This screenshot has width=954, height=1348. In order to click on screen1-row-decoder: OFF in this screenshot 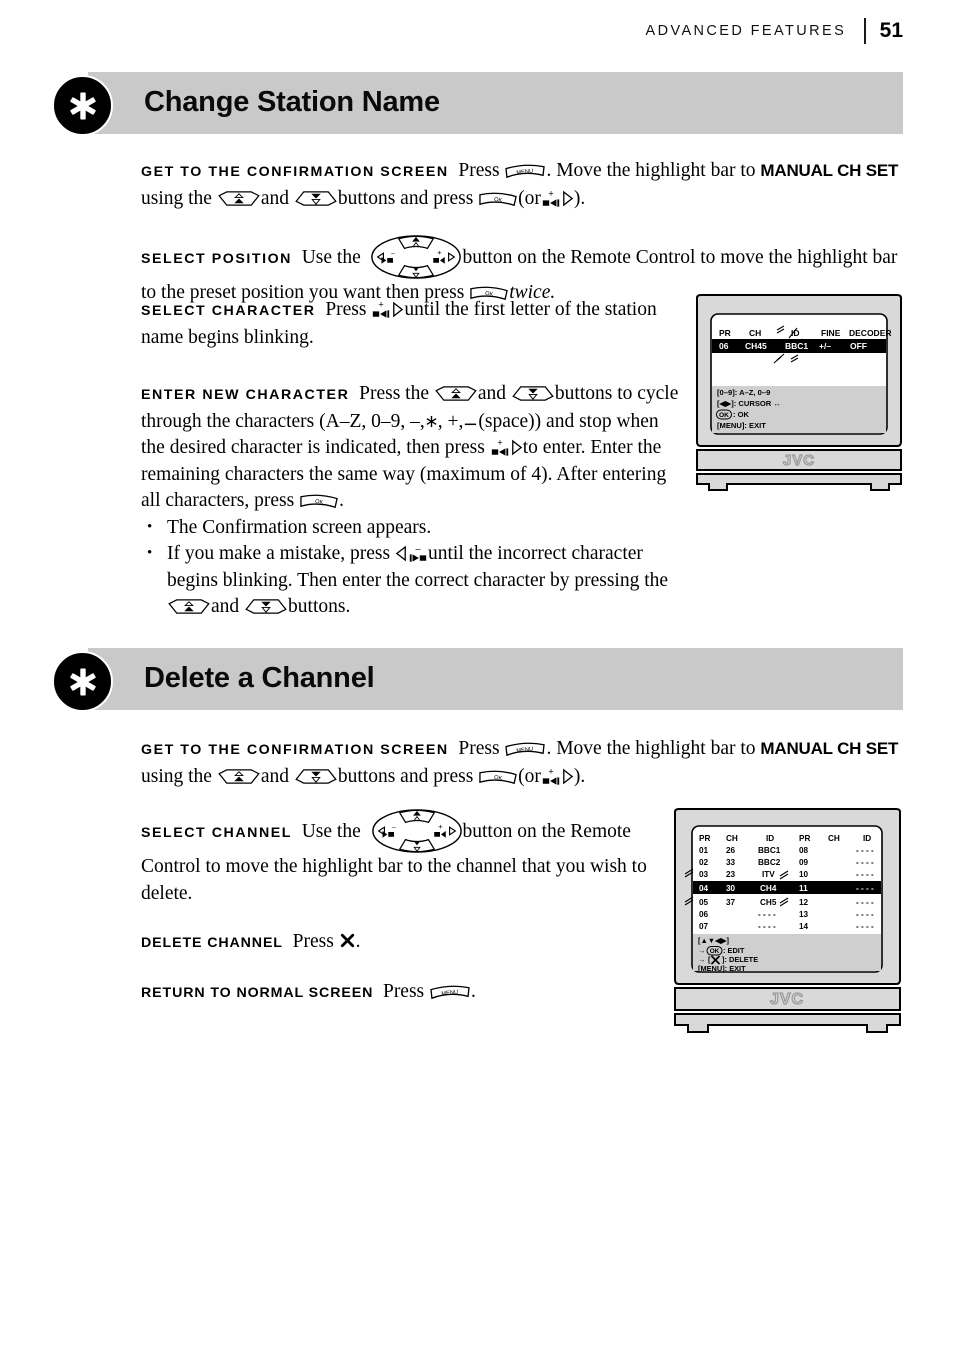, I will do `click(858, 346)`.